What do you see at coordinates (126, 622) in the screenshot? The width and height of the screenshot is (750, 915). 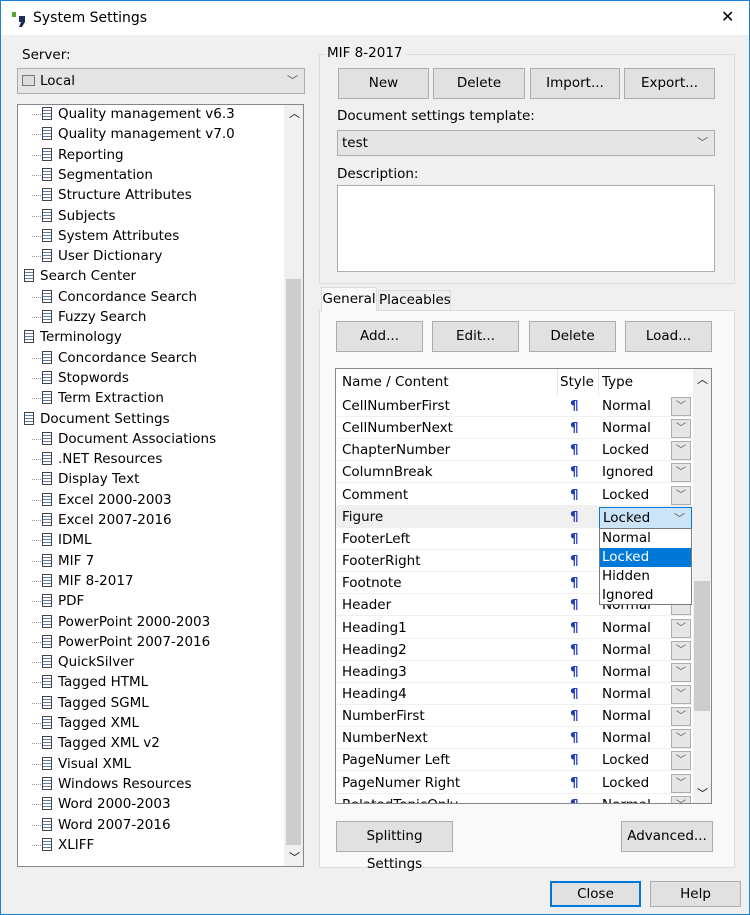 I see `tree-item: PowerPoint 2000-2003` at bounding box center [126, 622].